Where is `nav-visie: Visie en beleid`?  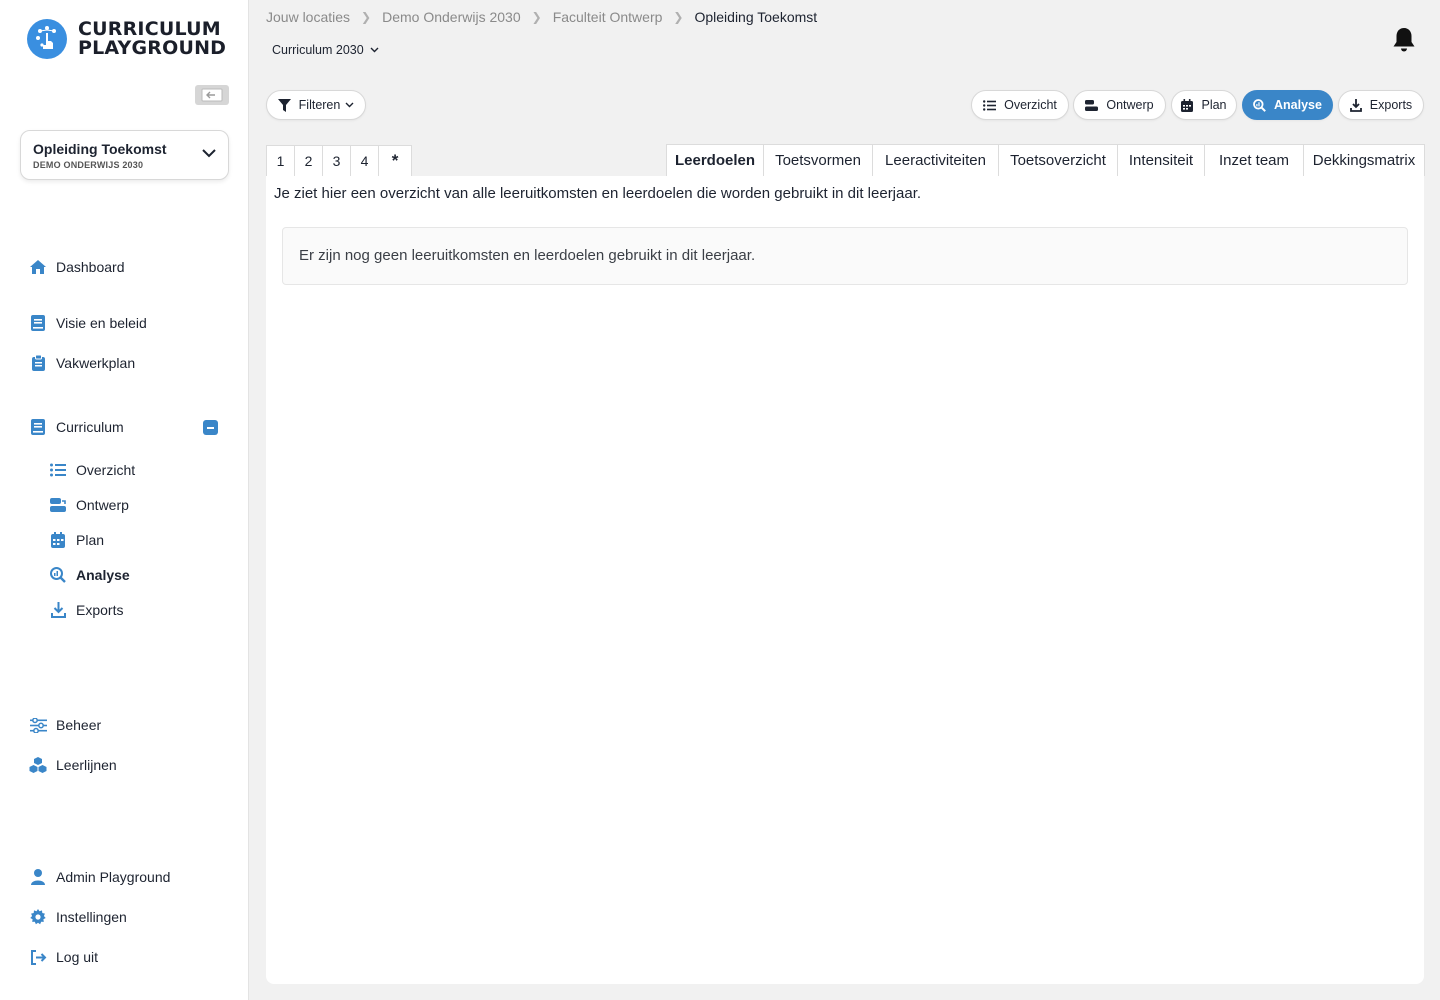
nav-visie: Visie en beleid is located at coordinates (87, 323).